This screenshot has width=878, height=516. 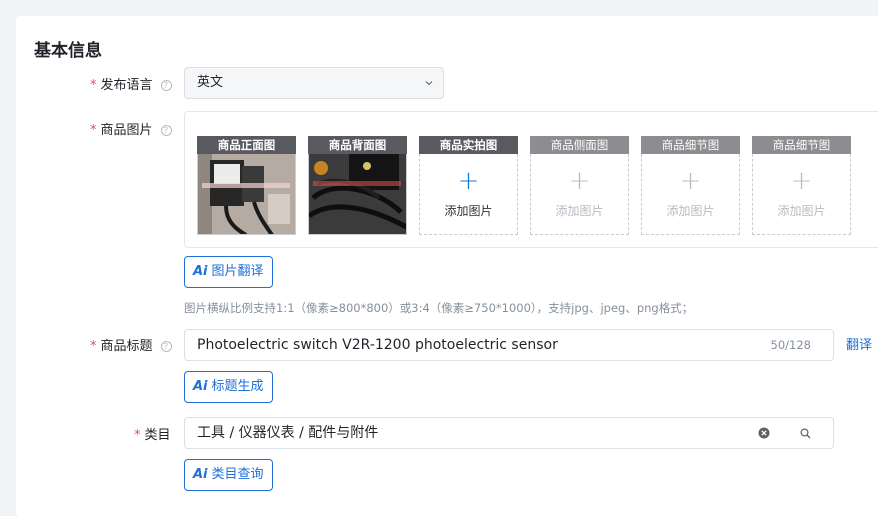 What do you see at coordinates (468, 145) in the screenshot?
I see `slot-title: 商品实拍图` at bounding box center [468, 145].